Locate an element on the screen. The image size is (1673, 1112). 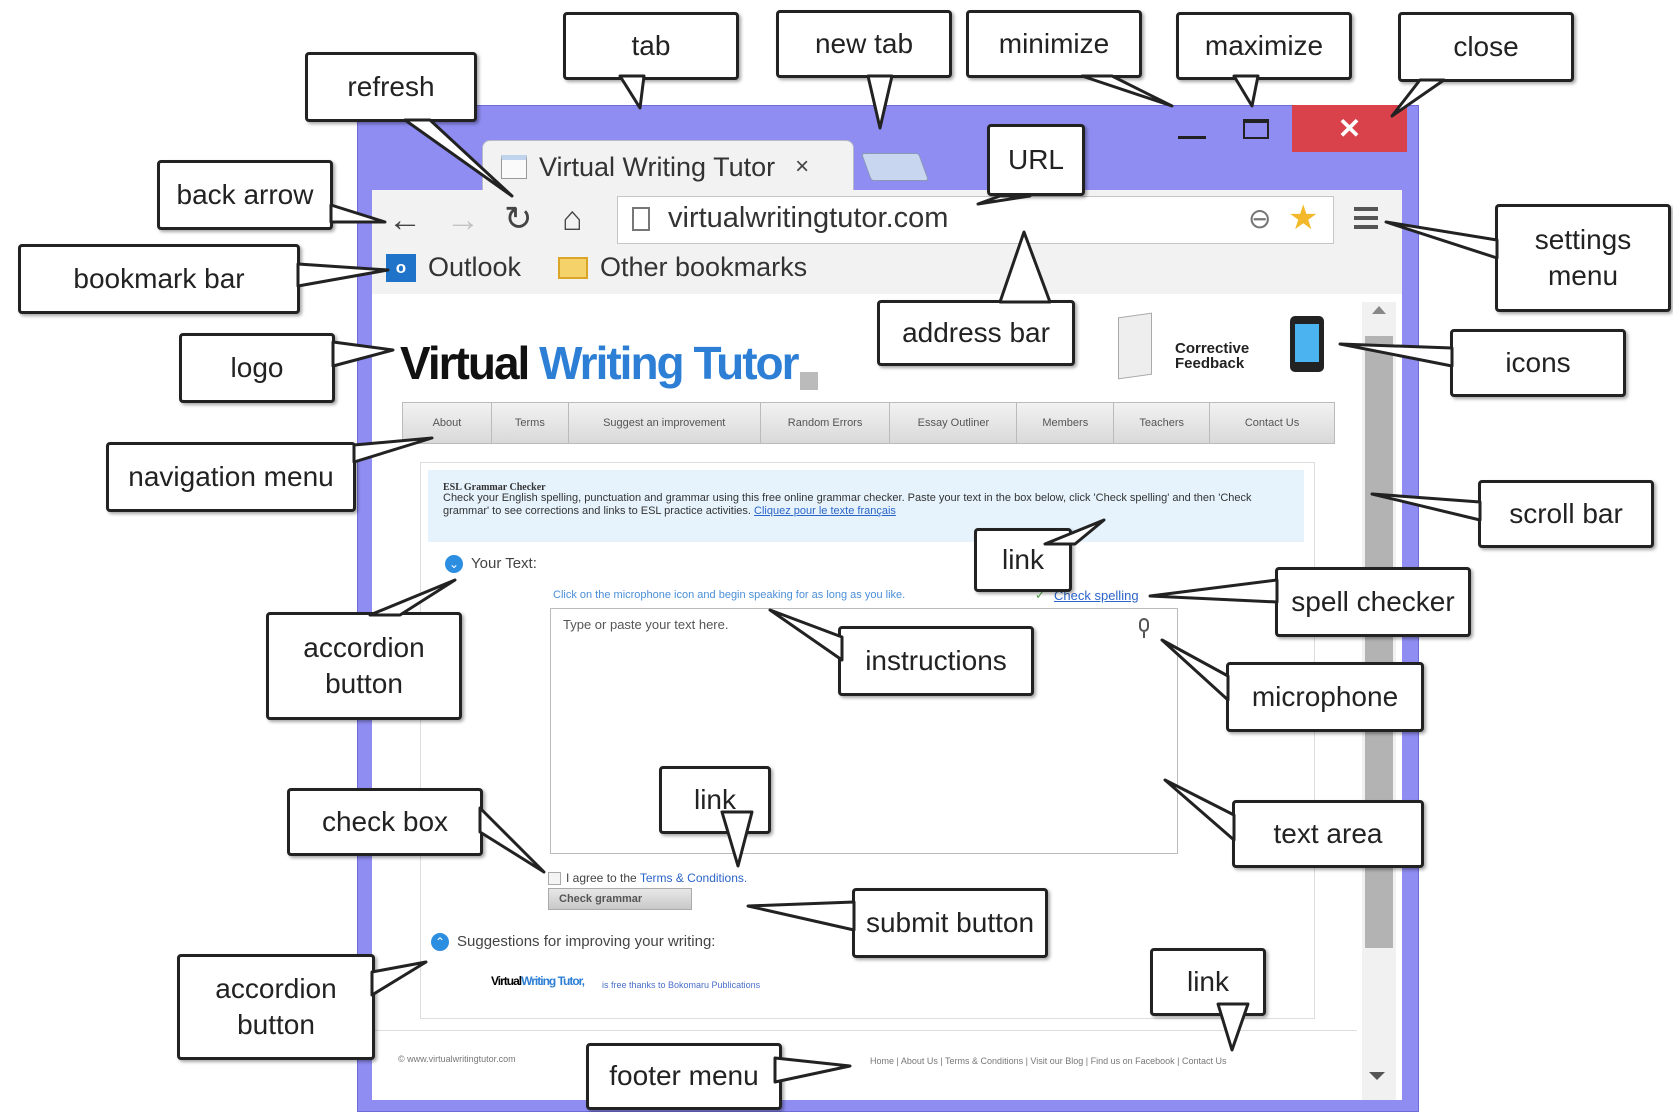
home-icon: ⌂ is located at coordinates (572, 219).